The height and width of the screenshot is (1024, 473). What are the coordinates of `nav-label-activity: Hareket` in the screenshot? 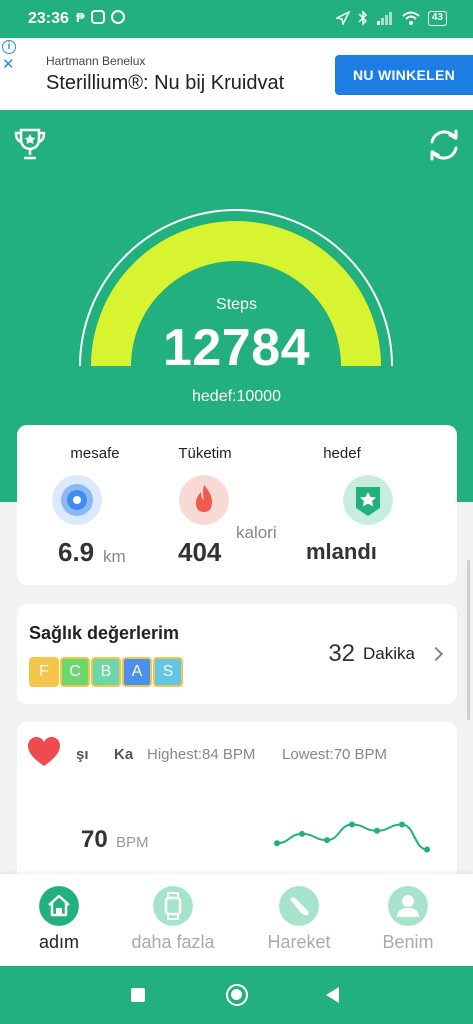 It's located at (299, 942).